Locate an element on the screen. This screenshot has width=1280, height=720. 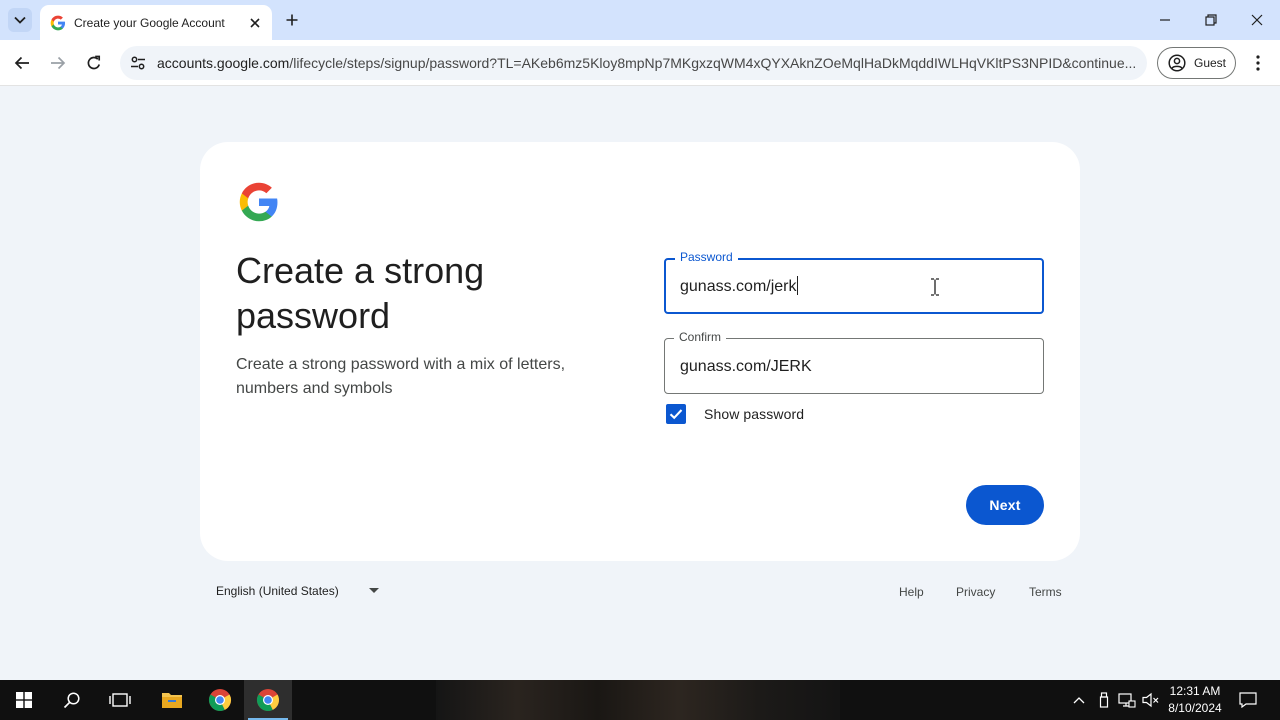
clock-time: 12:31 AM is located at coordinates (1195, 691).